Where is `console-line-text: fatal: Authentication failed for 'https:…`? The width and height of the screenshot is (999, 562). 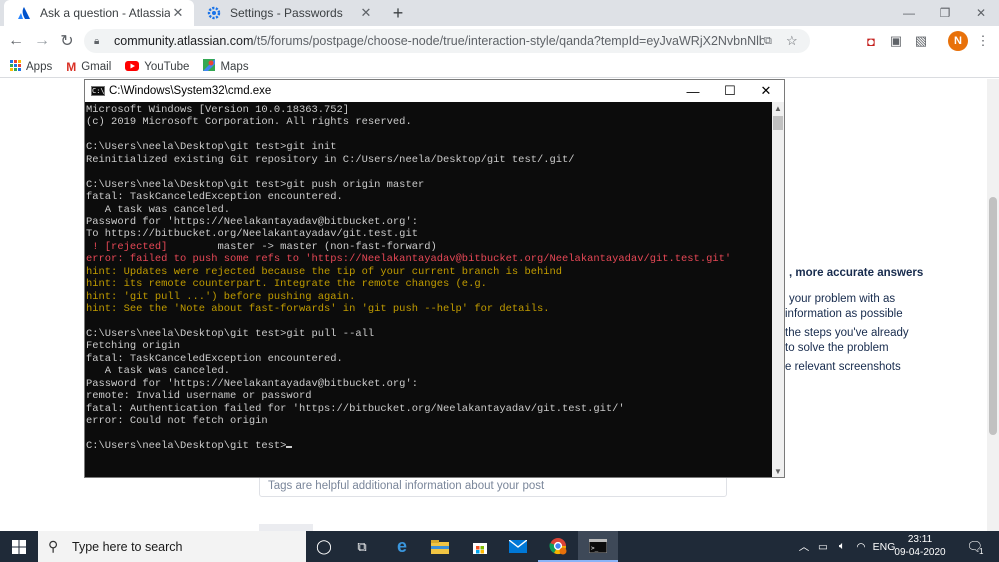
console-line-text: fatal: Authentication failed for 'https:… is located at coordinates (355, 408).